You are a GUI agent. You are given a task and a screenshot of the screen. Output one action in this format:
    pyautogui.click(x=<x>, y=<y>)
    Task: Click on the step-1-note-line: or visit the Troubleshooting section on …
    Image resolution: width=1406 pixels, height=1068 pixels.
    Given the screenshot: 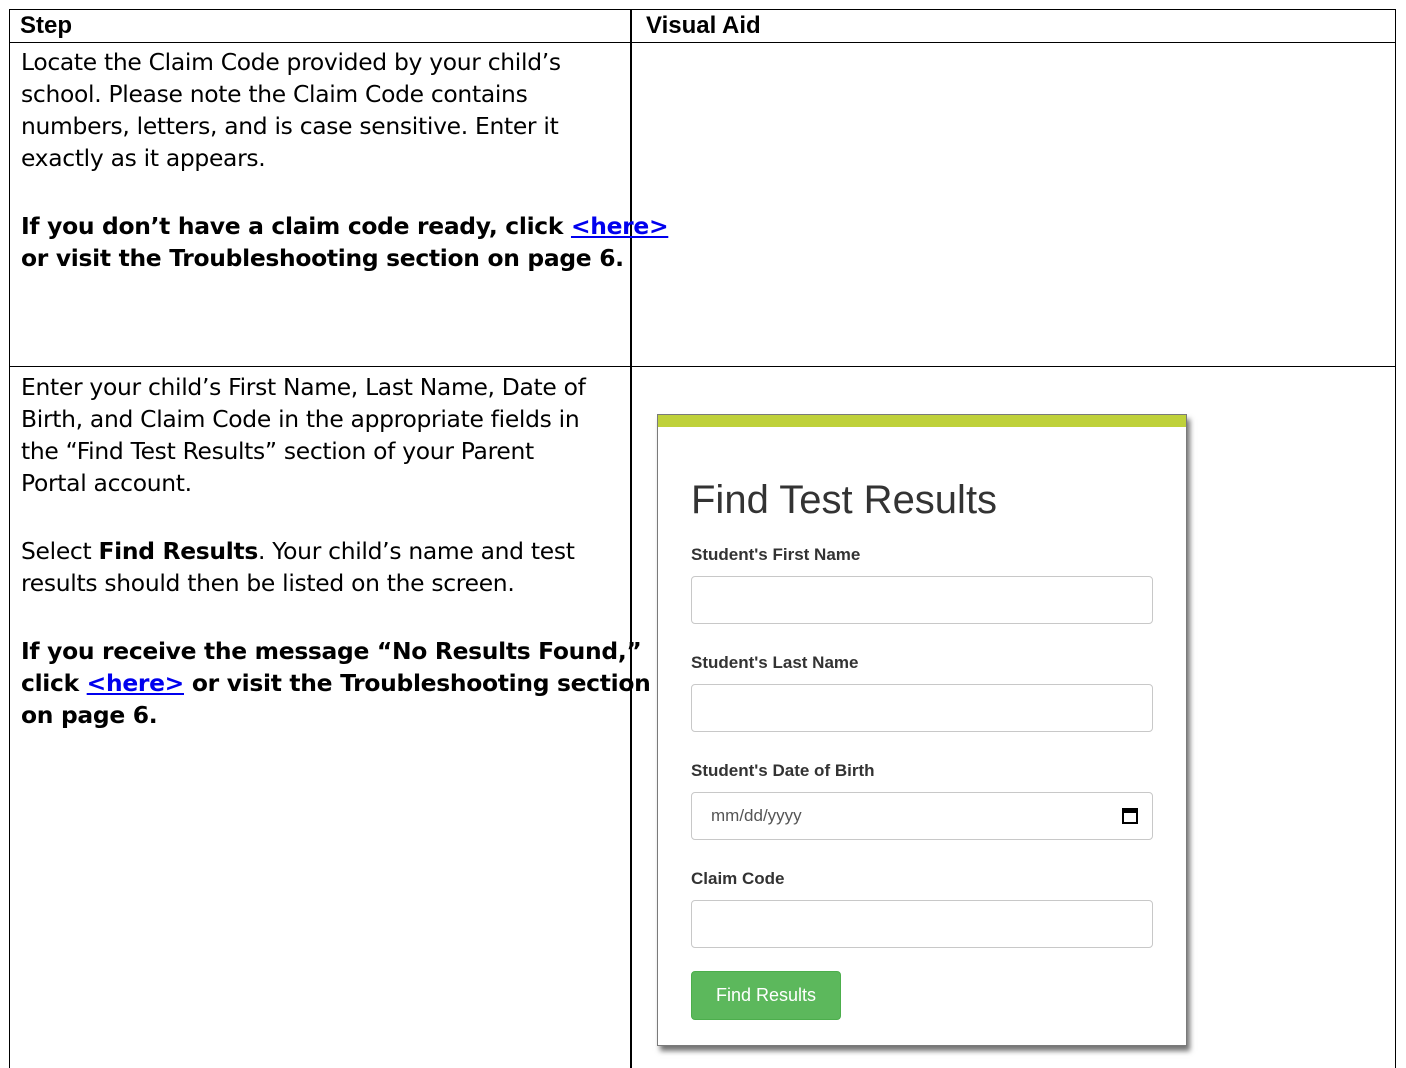 What is the action you would take?
    pyautogui.click(x=322, y=258)
    